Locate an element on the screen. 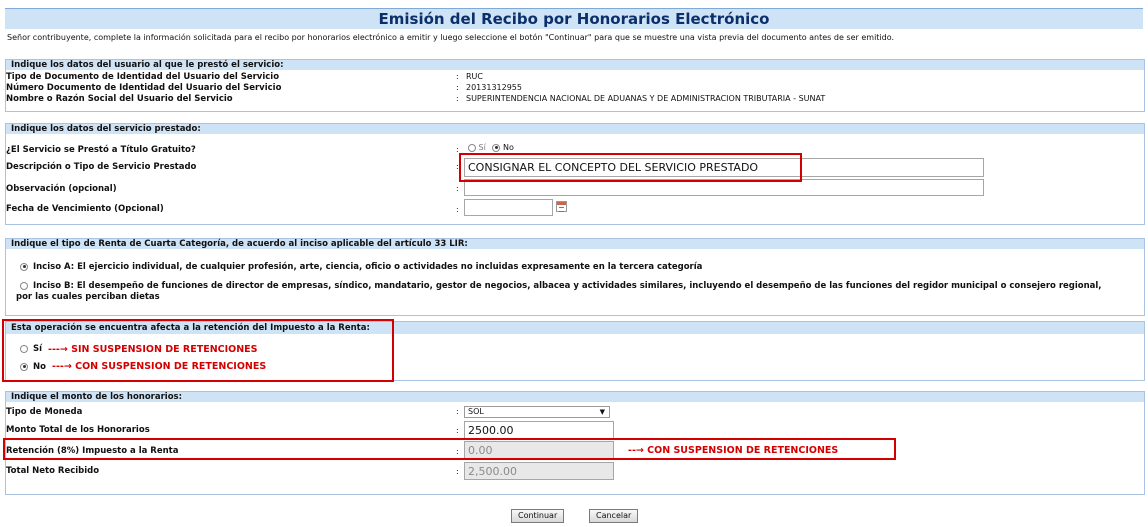  cancelar-button: Cancelar is located at coordinates (614, 516).